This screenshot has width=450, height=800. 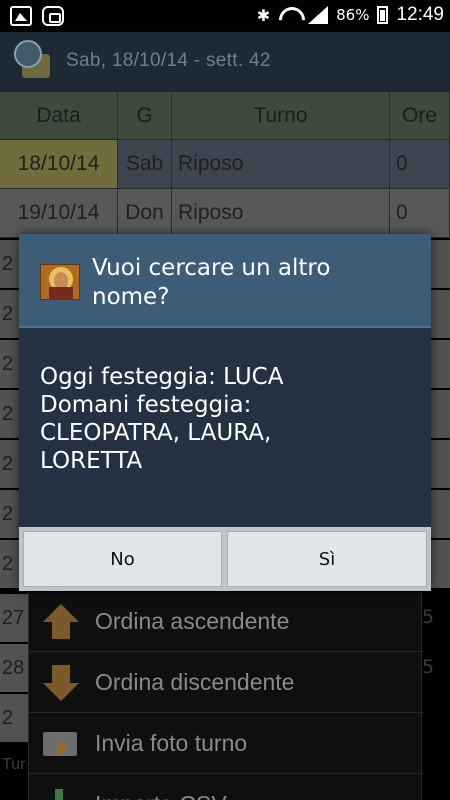 I want to click on table-row: 18/10/14 Sab Riposo 0, so click(x=225, y=164).